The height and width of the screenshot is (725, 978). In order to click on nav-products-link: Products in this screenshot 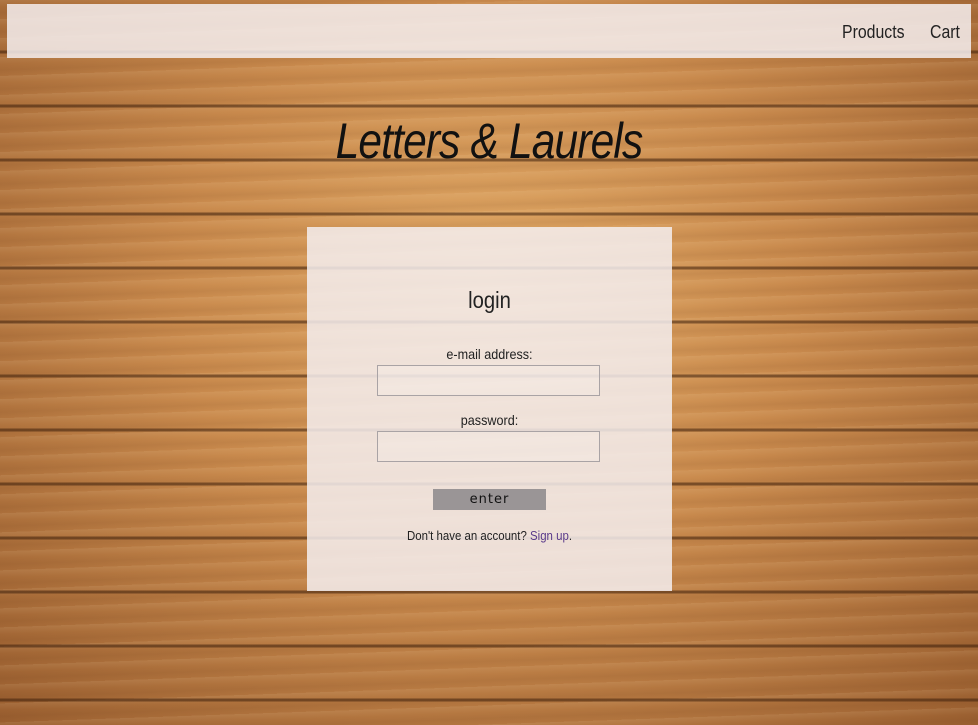, I will do `click(873, 32)`.